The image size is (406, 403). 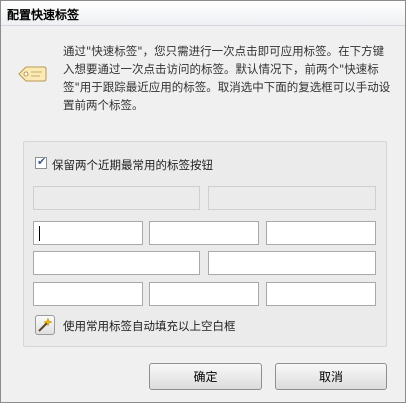 What do you see at coordinates (132, 165) in the screenshot?
I see `keep-recent-tags-label: 保留两个近期最常用的标签按钮` at bounding box center [132, 165].